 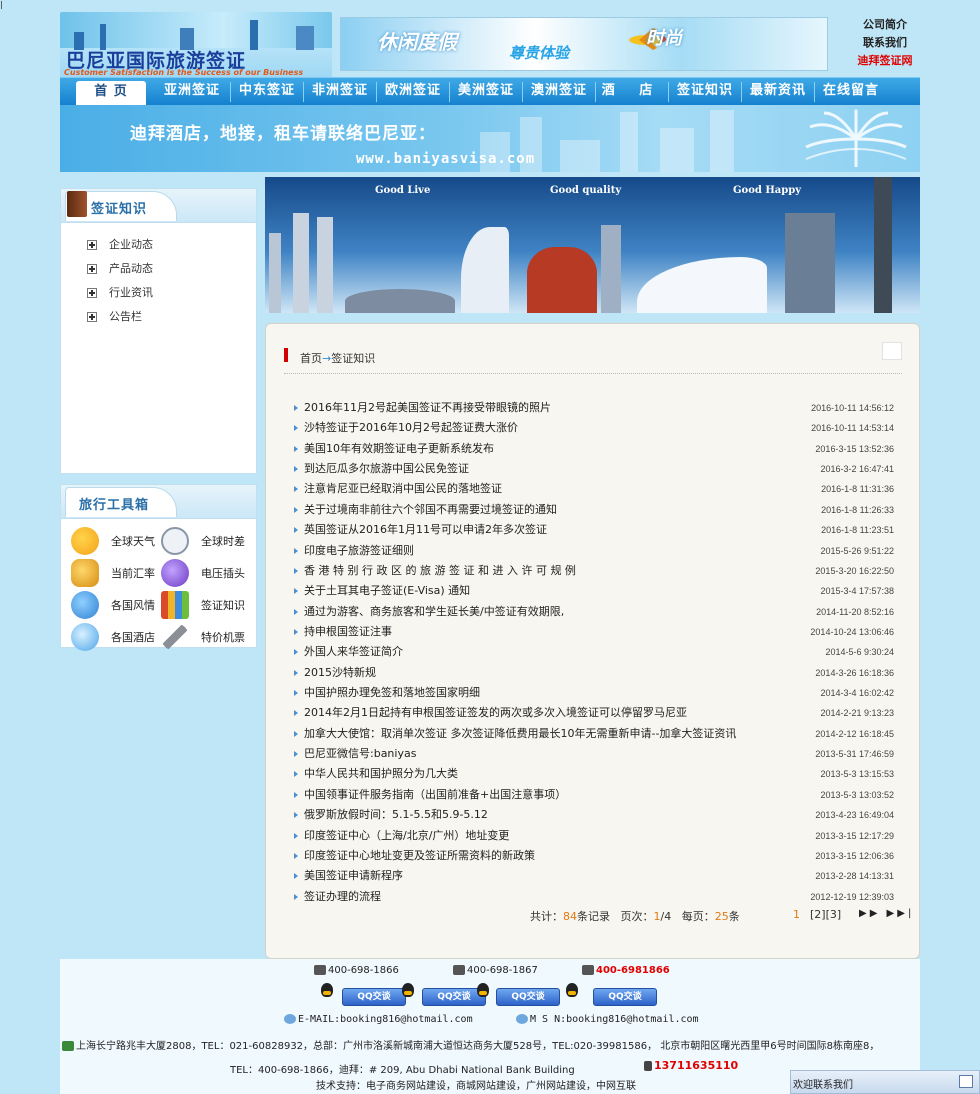 I want to click on news-item: 外国人来华签证简介 2014-5-6 9:30:24, so click(x=594, y=652).